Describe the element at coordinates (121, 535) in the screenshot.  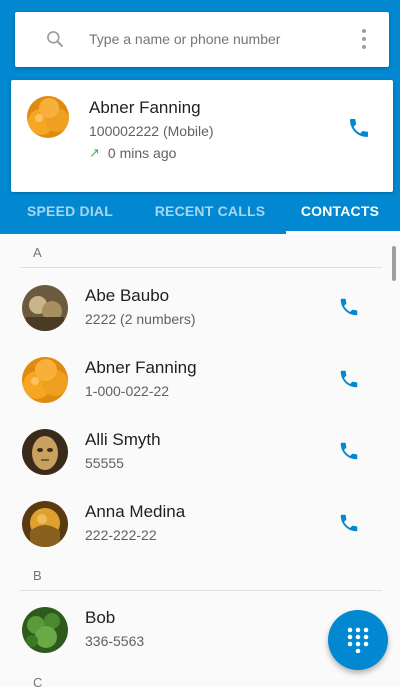
I see `contact-detail: 222-222-22` at that location.